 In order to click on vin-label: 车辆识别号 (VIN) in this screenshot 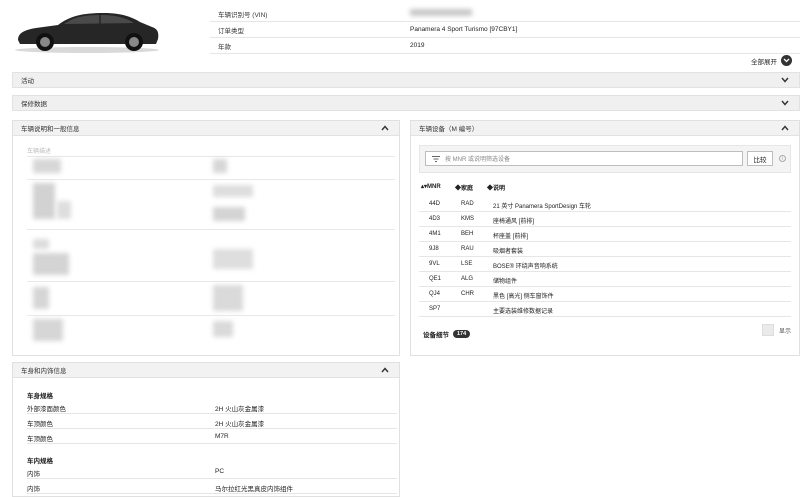, I will do `click(243, 15)`.